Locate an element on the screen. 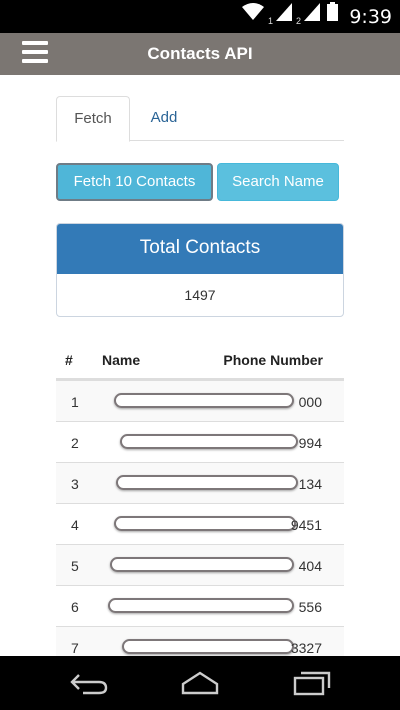 The image size is (400, 710). row-number: 3 is located at coordinates (75, 484).